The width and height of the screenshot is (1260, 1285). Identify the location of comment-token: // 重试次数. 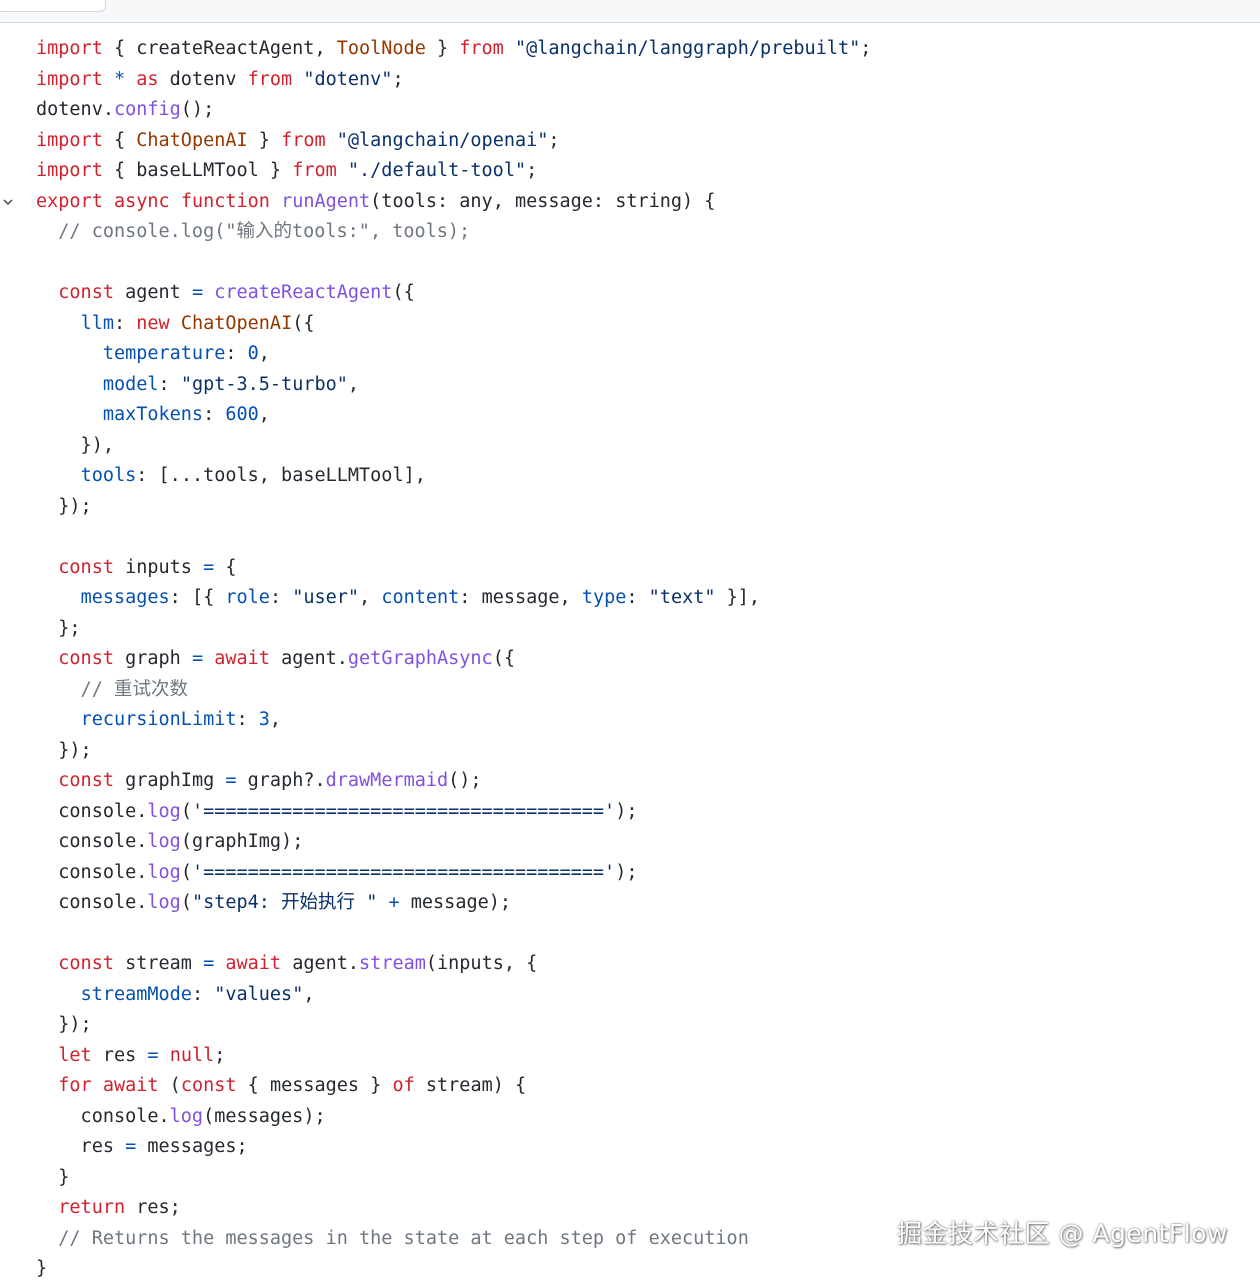
(112, 689).